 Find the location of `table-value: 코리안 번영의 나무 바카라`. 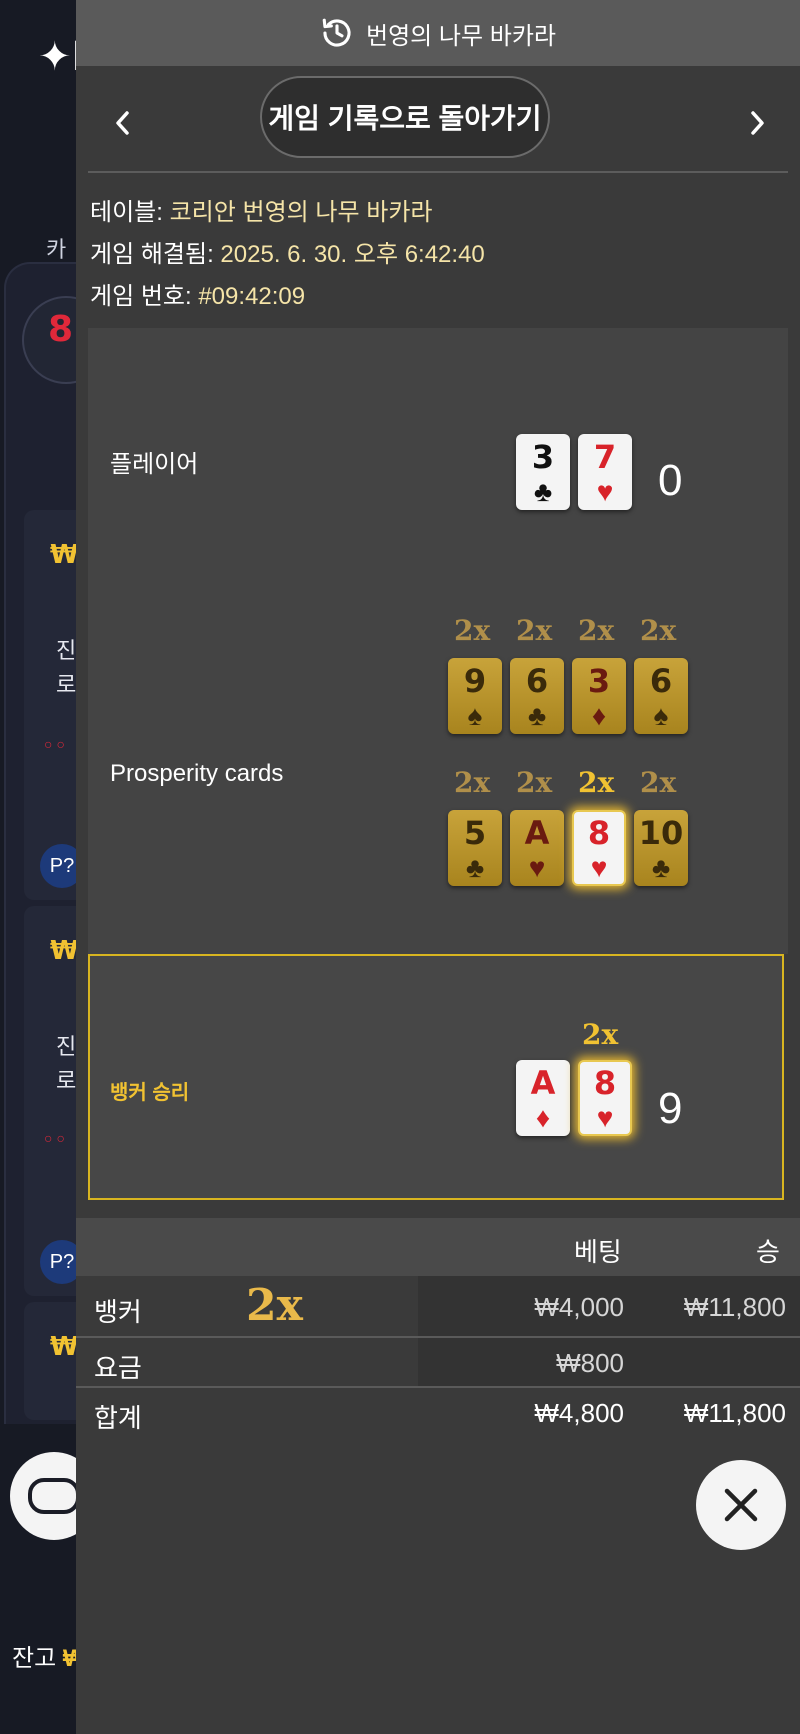

table-value: 코리안 번영의 나무 바카라 is located at coordinates (301, 212).